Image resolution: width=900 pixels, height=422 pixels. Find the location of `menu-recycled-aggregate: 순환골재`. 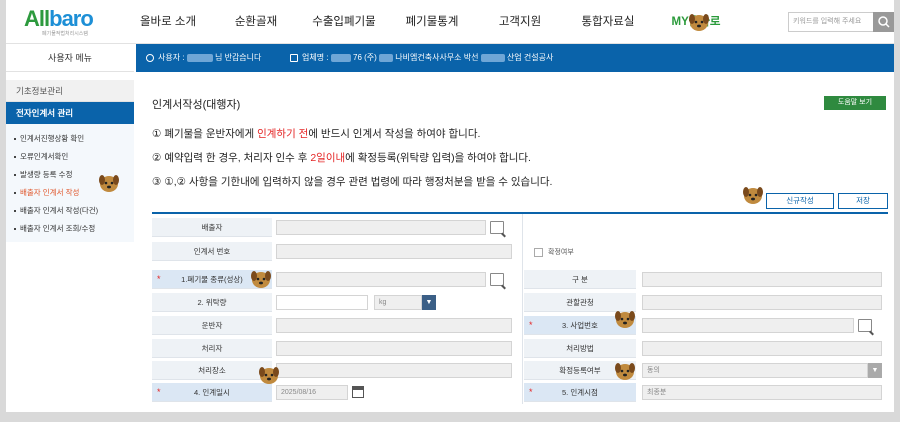

menu-recycled-aggregate: 순환골재 is located at coordinates (256, 22).